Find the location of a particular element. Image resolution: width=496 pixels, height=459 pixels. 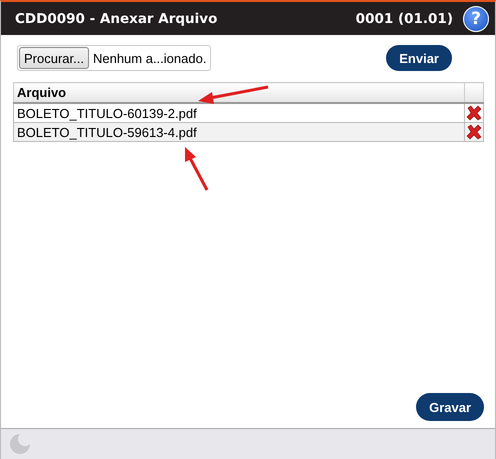

save-button: Gravar is located at coordinates (450, 407).